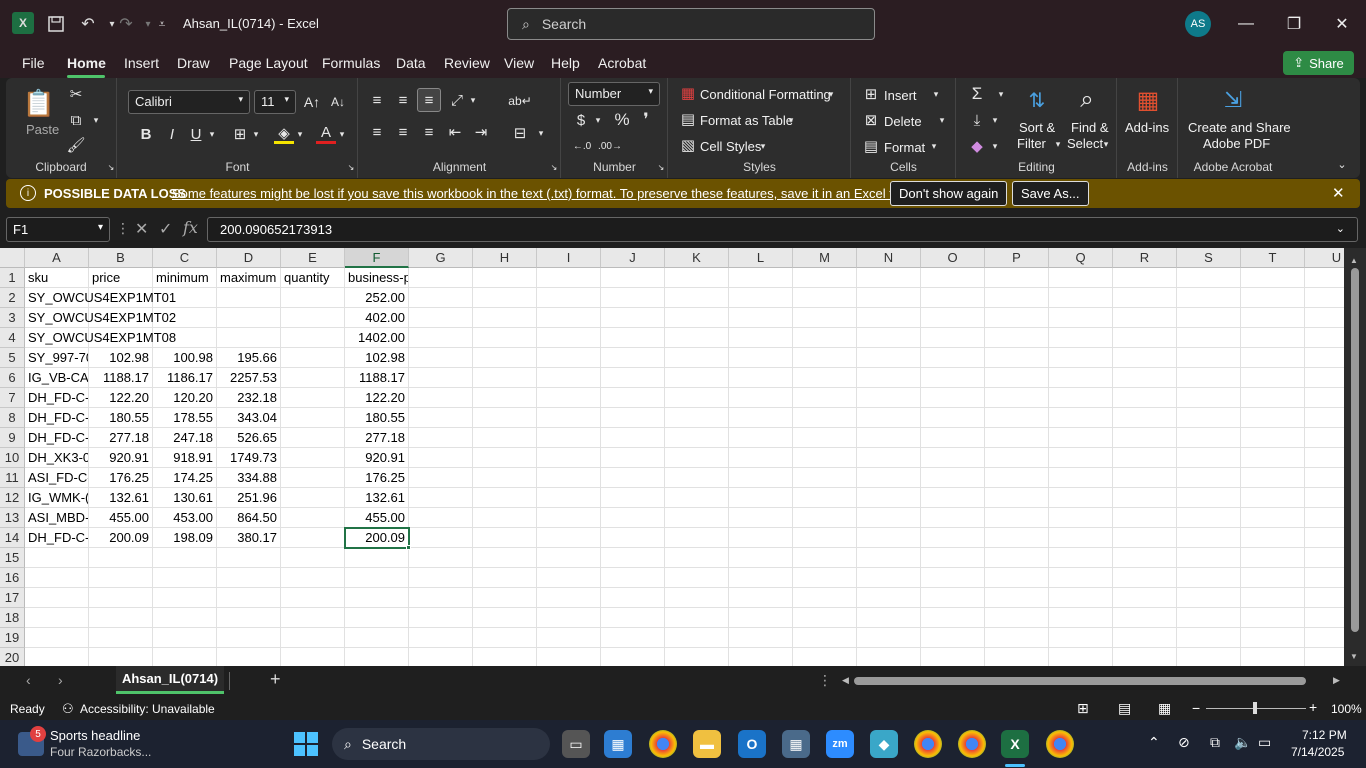 This screenshot has height=768, width=1366. I want to click on cell: 343.04, so click(249, 418).